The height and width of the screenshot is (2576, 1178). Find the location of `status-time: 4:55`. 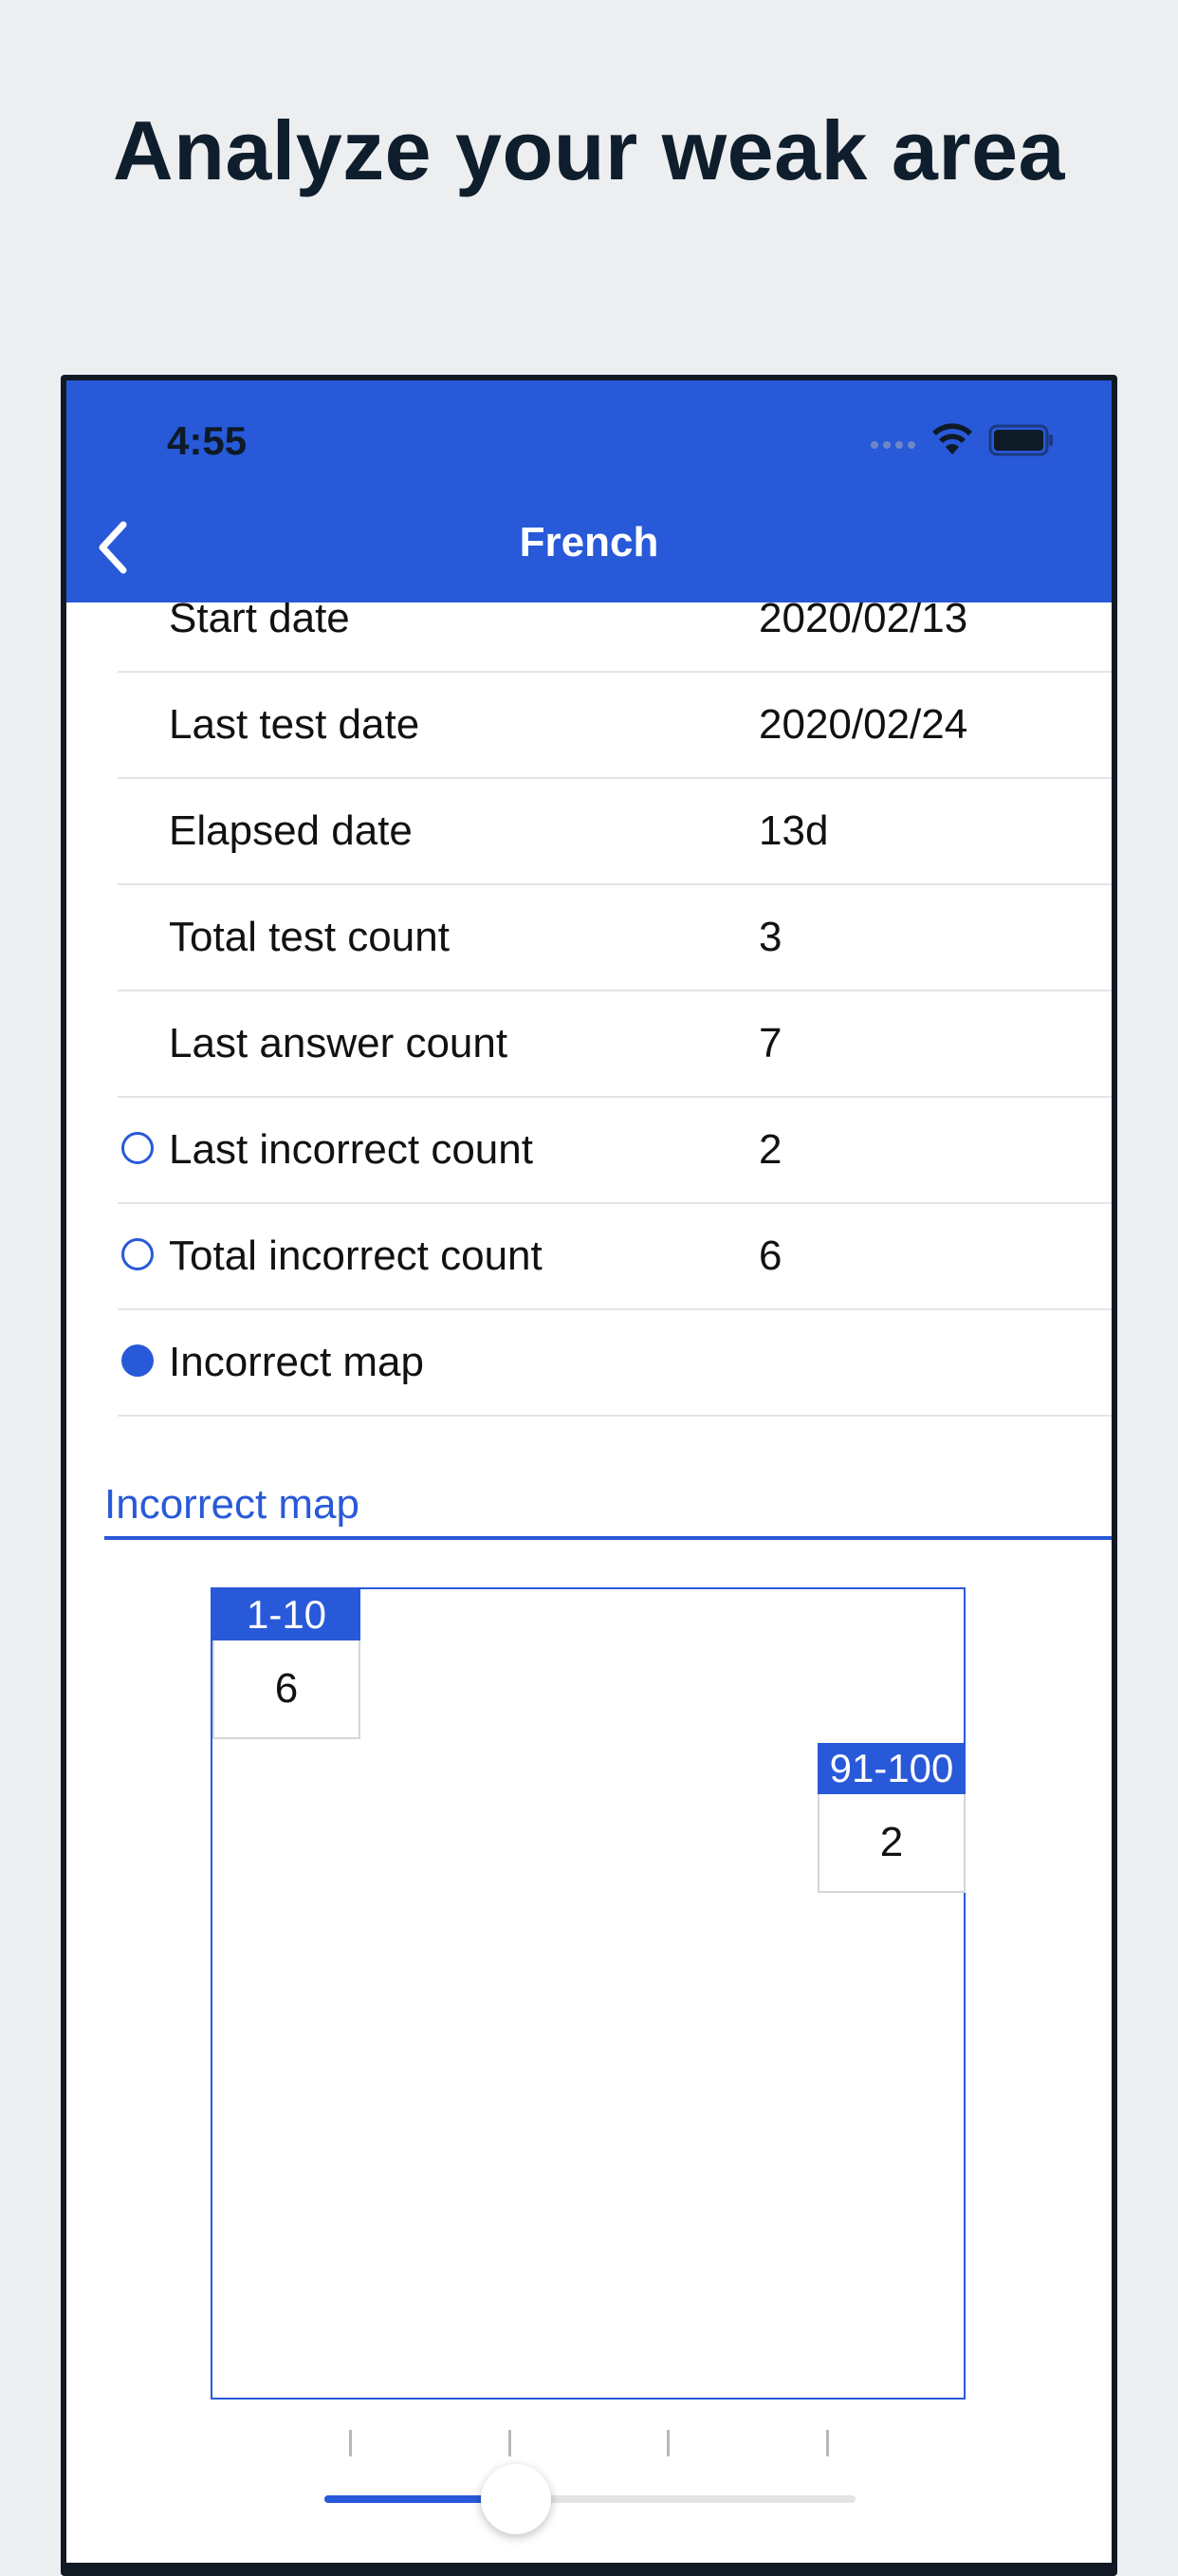

status-time: 4:55 is located at coordinates (207, 440).